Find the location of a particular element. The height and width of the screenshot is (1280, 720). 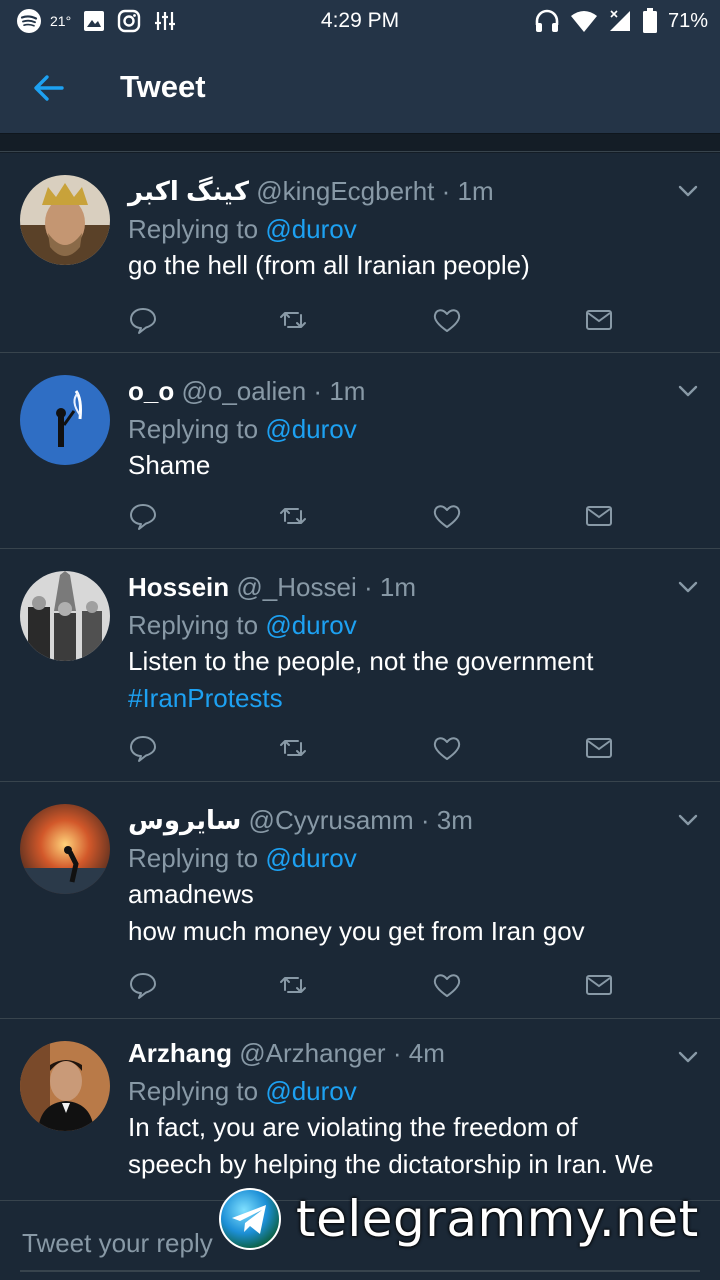

tweet-author-name: o_o is located at coordinates (151, 391).